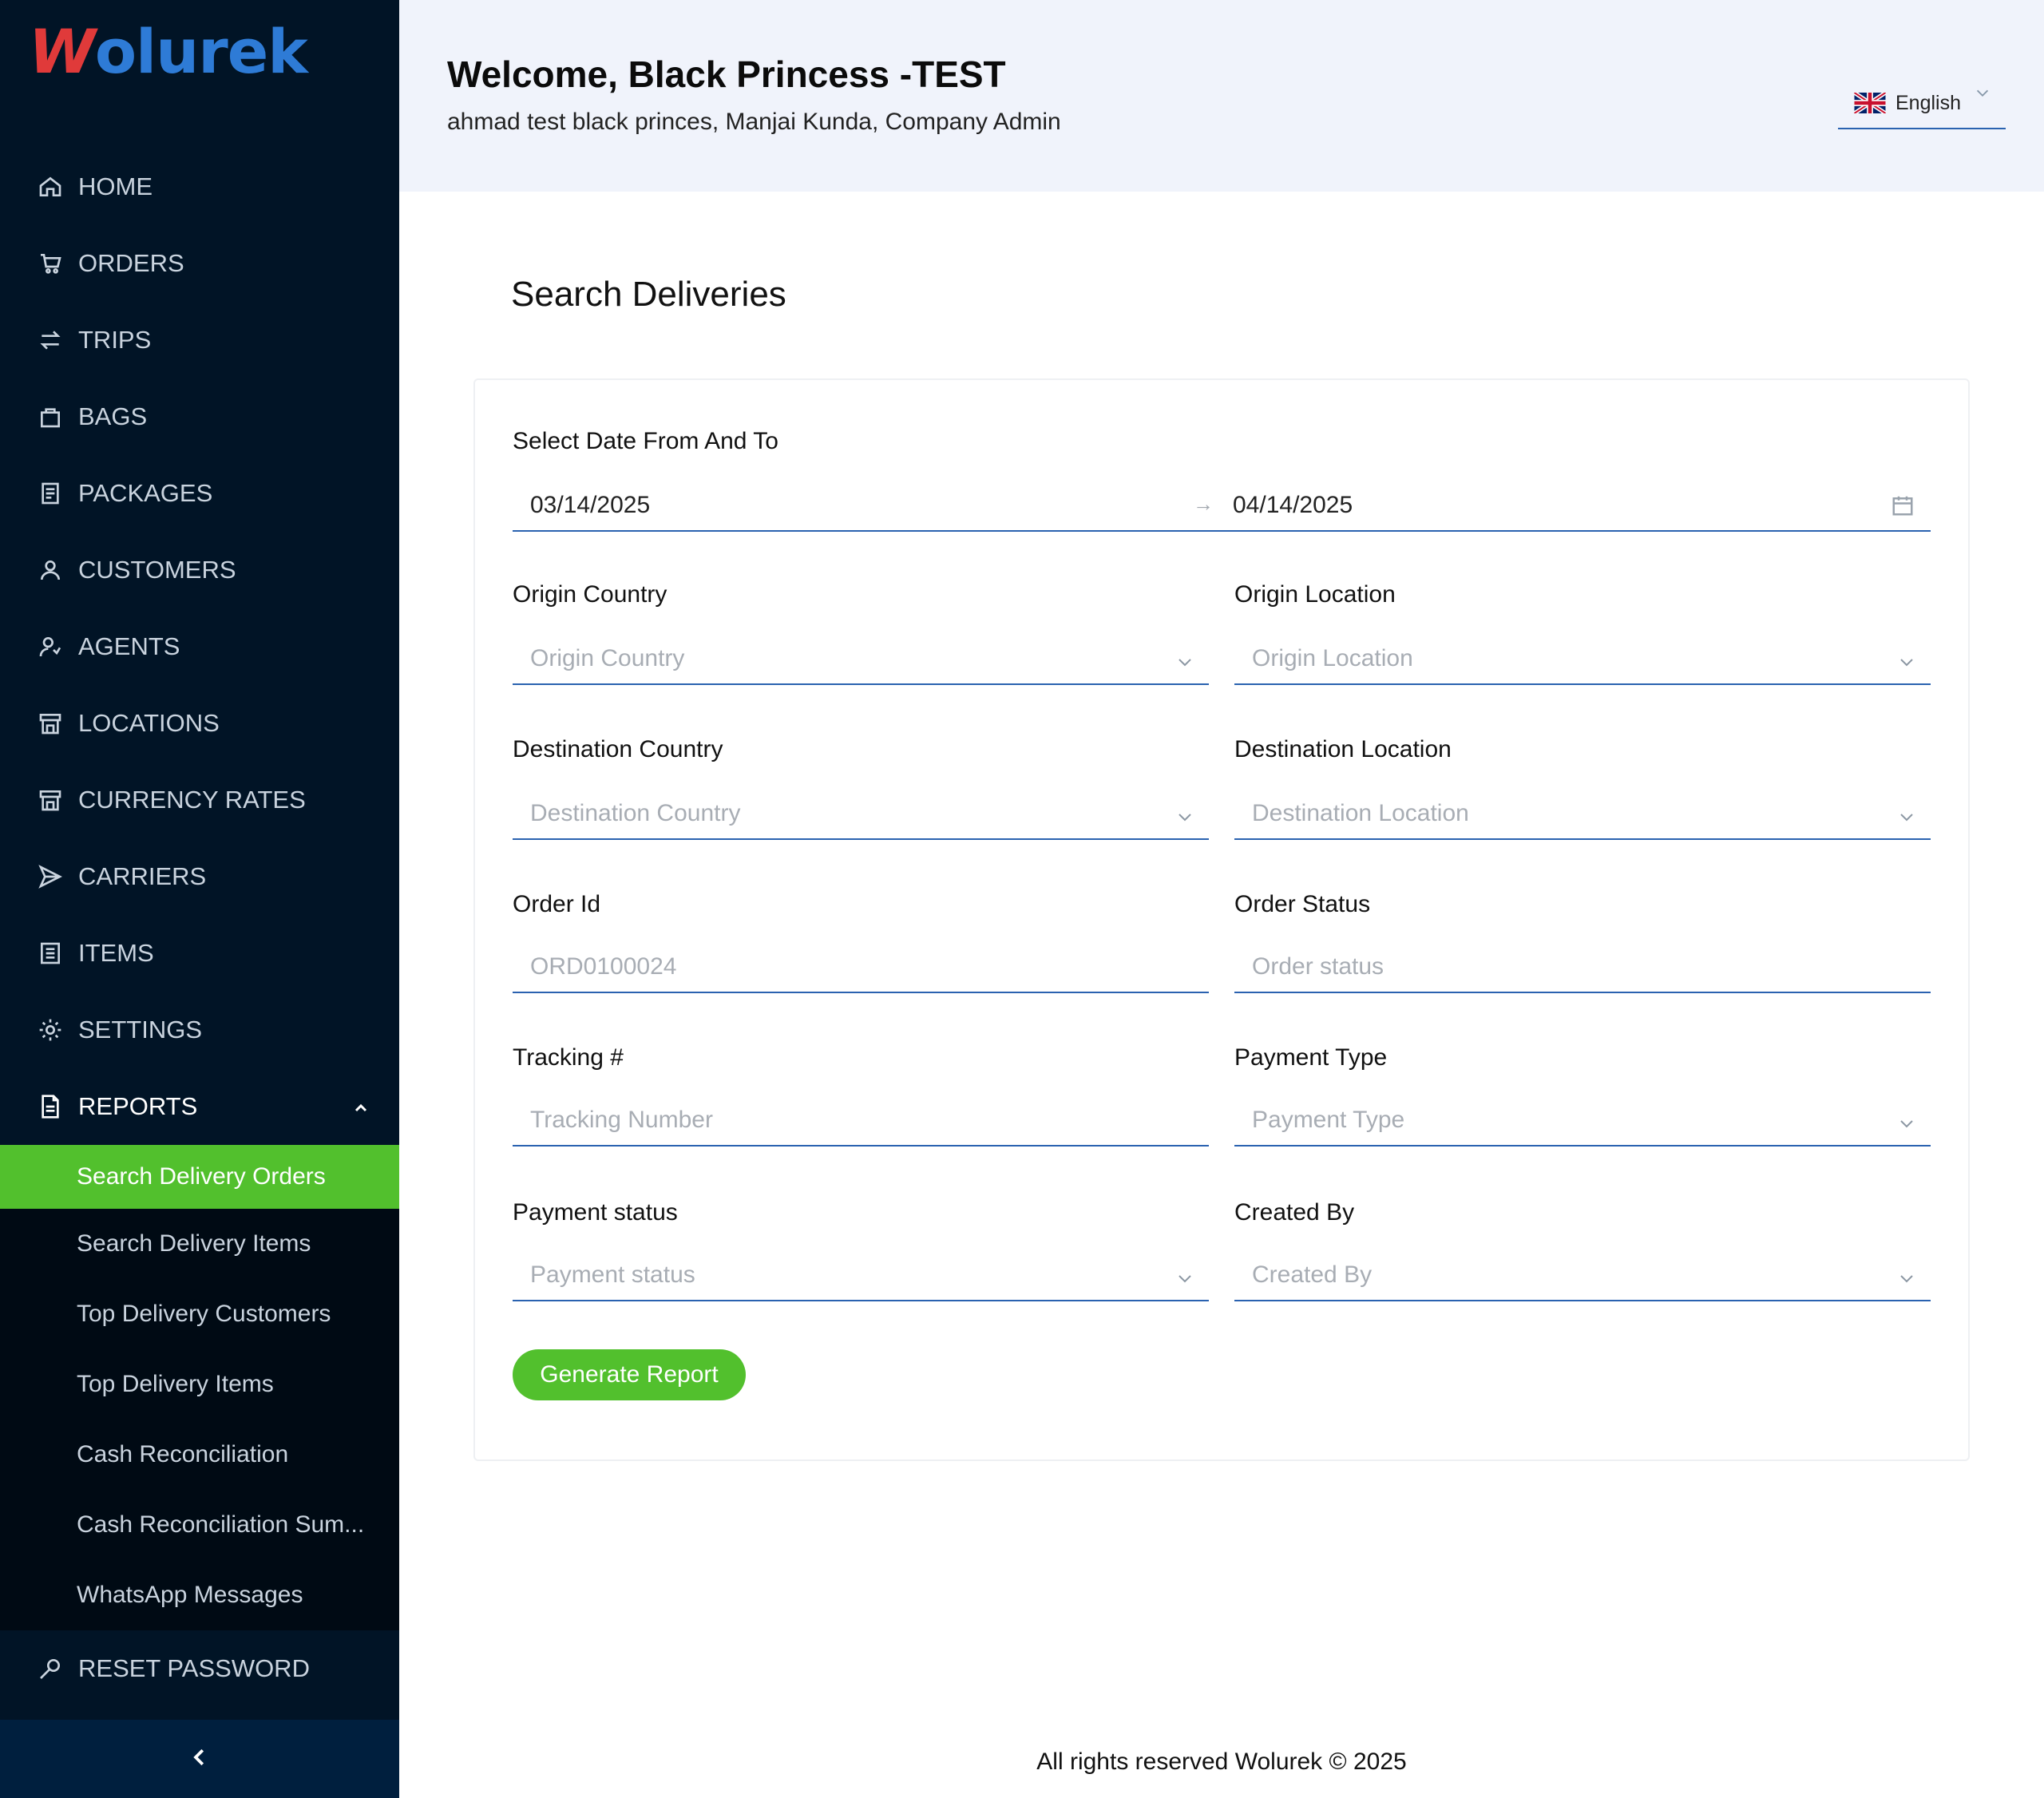  Describe the element at coordinates (1315, 594) in the screenshot. I see `origin-location-label: Origin Location` at that location.